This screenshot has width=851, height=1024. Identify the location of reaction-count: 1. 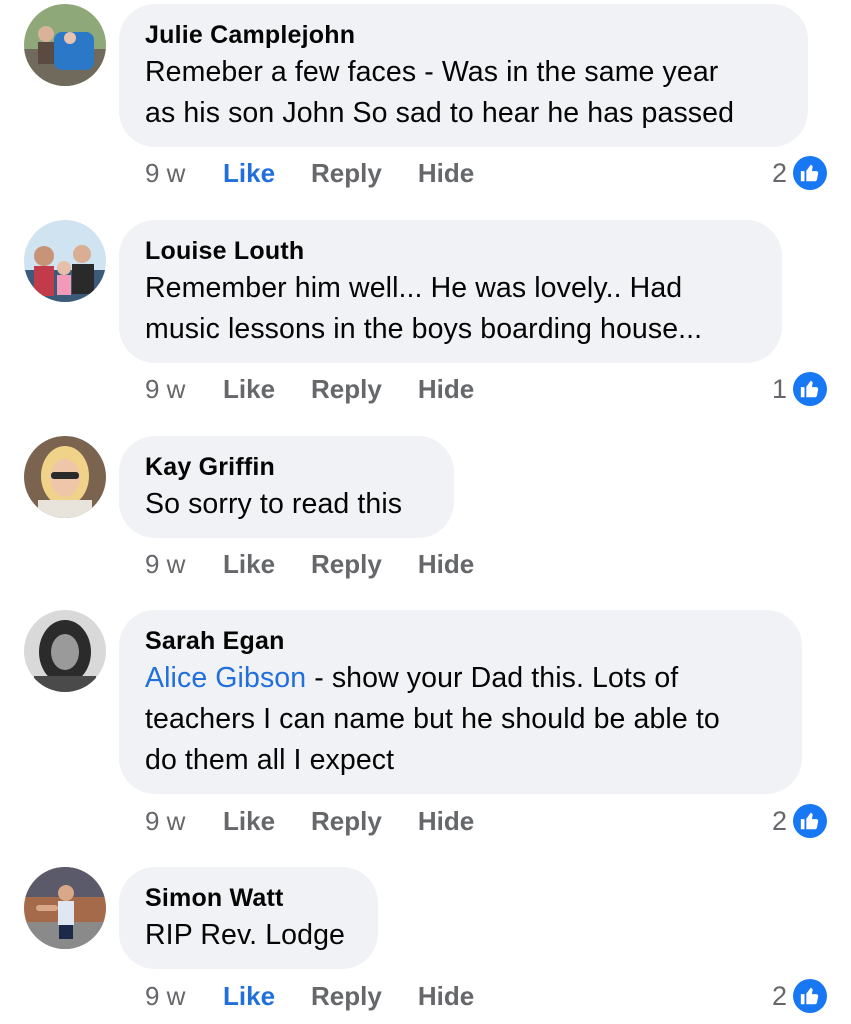
(779, 388).